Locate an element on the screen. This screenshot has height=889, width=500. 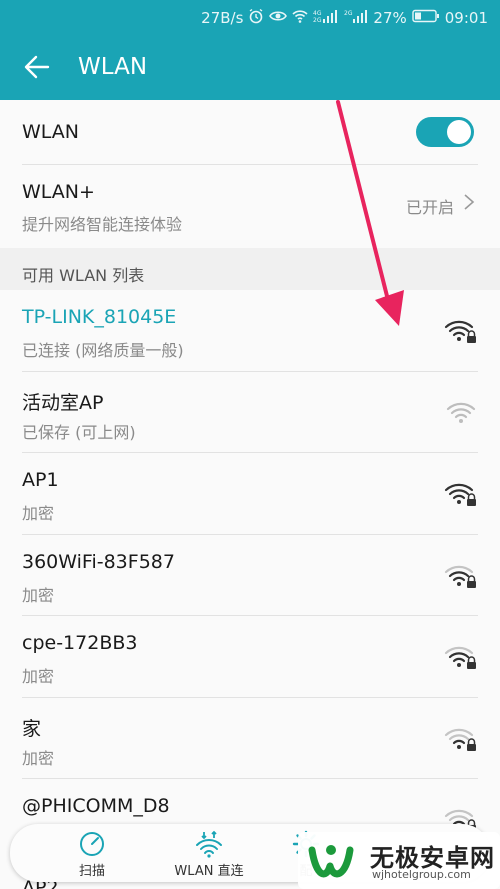
network-status: 已连接 (网络质量一般) is located at coordinates (103, 350).